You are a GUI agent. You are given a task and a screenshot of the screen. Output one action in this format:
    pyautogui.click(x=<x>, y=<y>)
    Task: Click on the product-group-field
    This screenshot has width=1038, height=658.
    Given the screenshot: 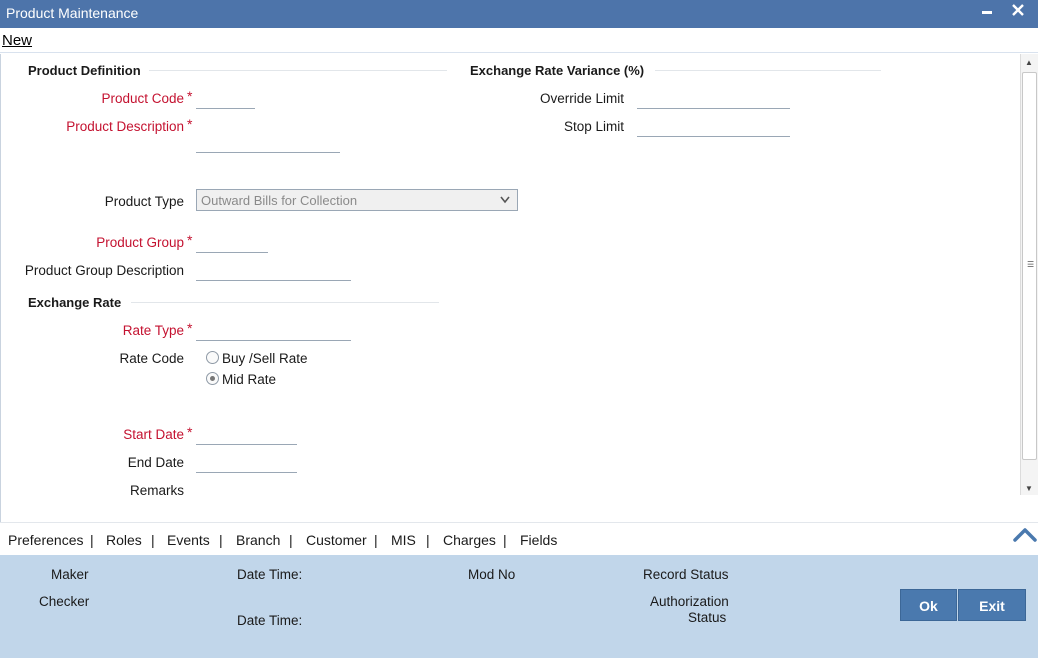 What is the action you would take?
    pyautogui.click(x=232, y=244)
    